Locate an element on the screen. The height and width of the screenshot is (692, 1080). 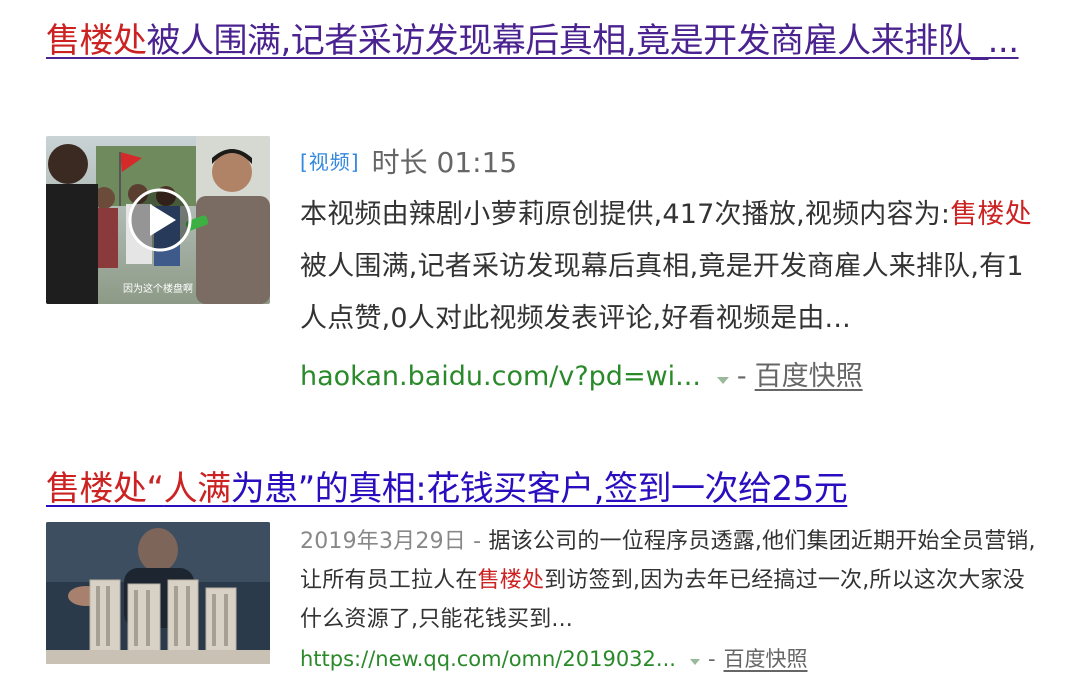
play-icon is located at coordinates (160, 220).